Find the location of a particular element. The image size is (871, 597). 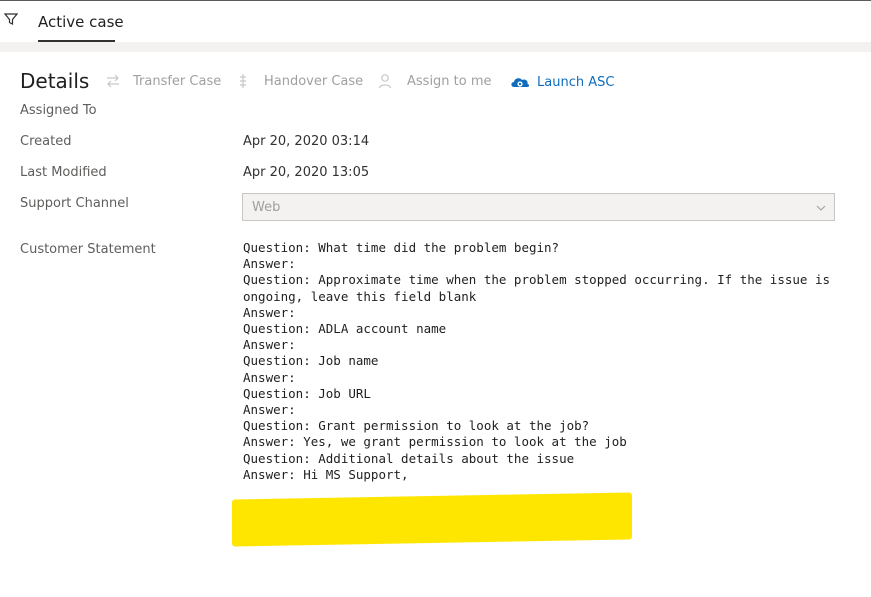

support-channel-label: Support Channel is located at coordinates (74, 203).